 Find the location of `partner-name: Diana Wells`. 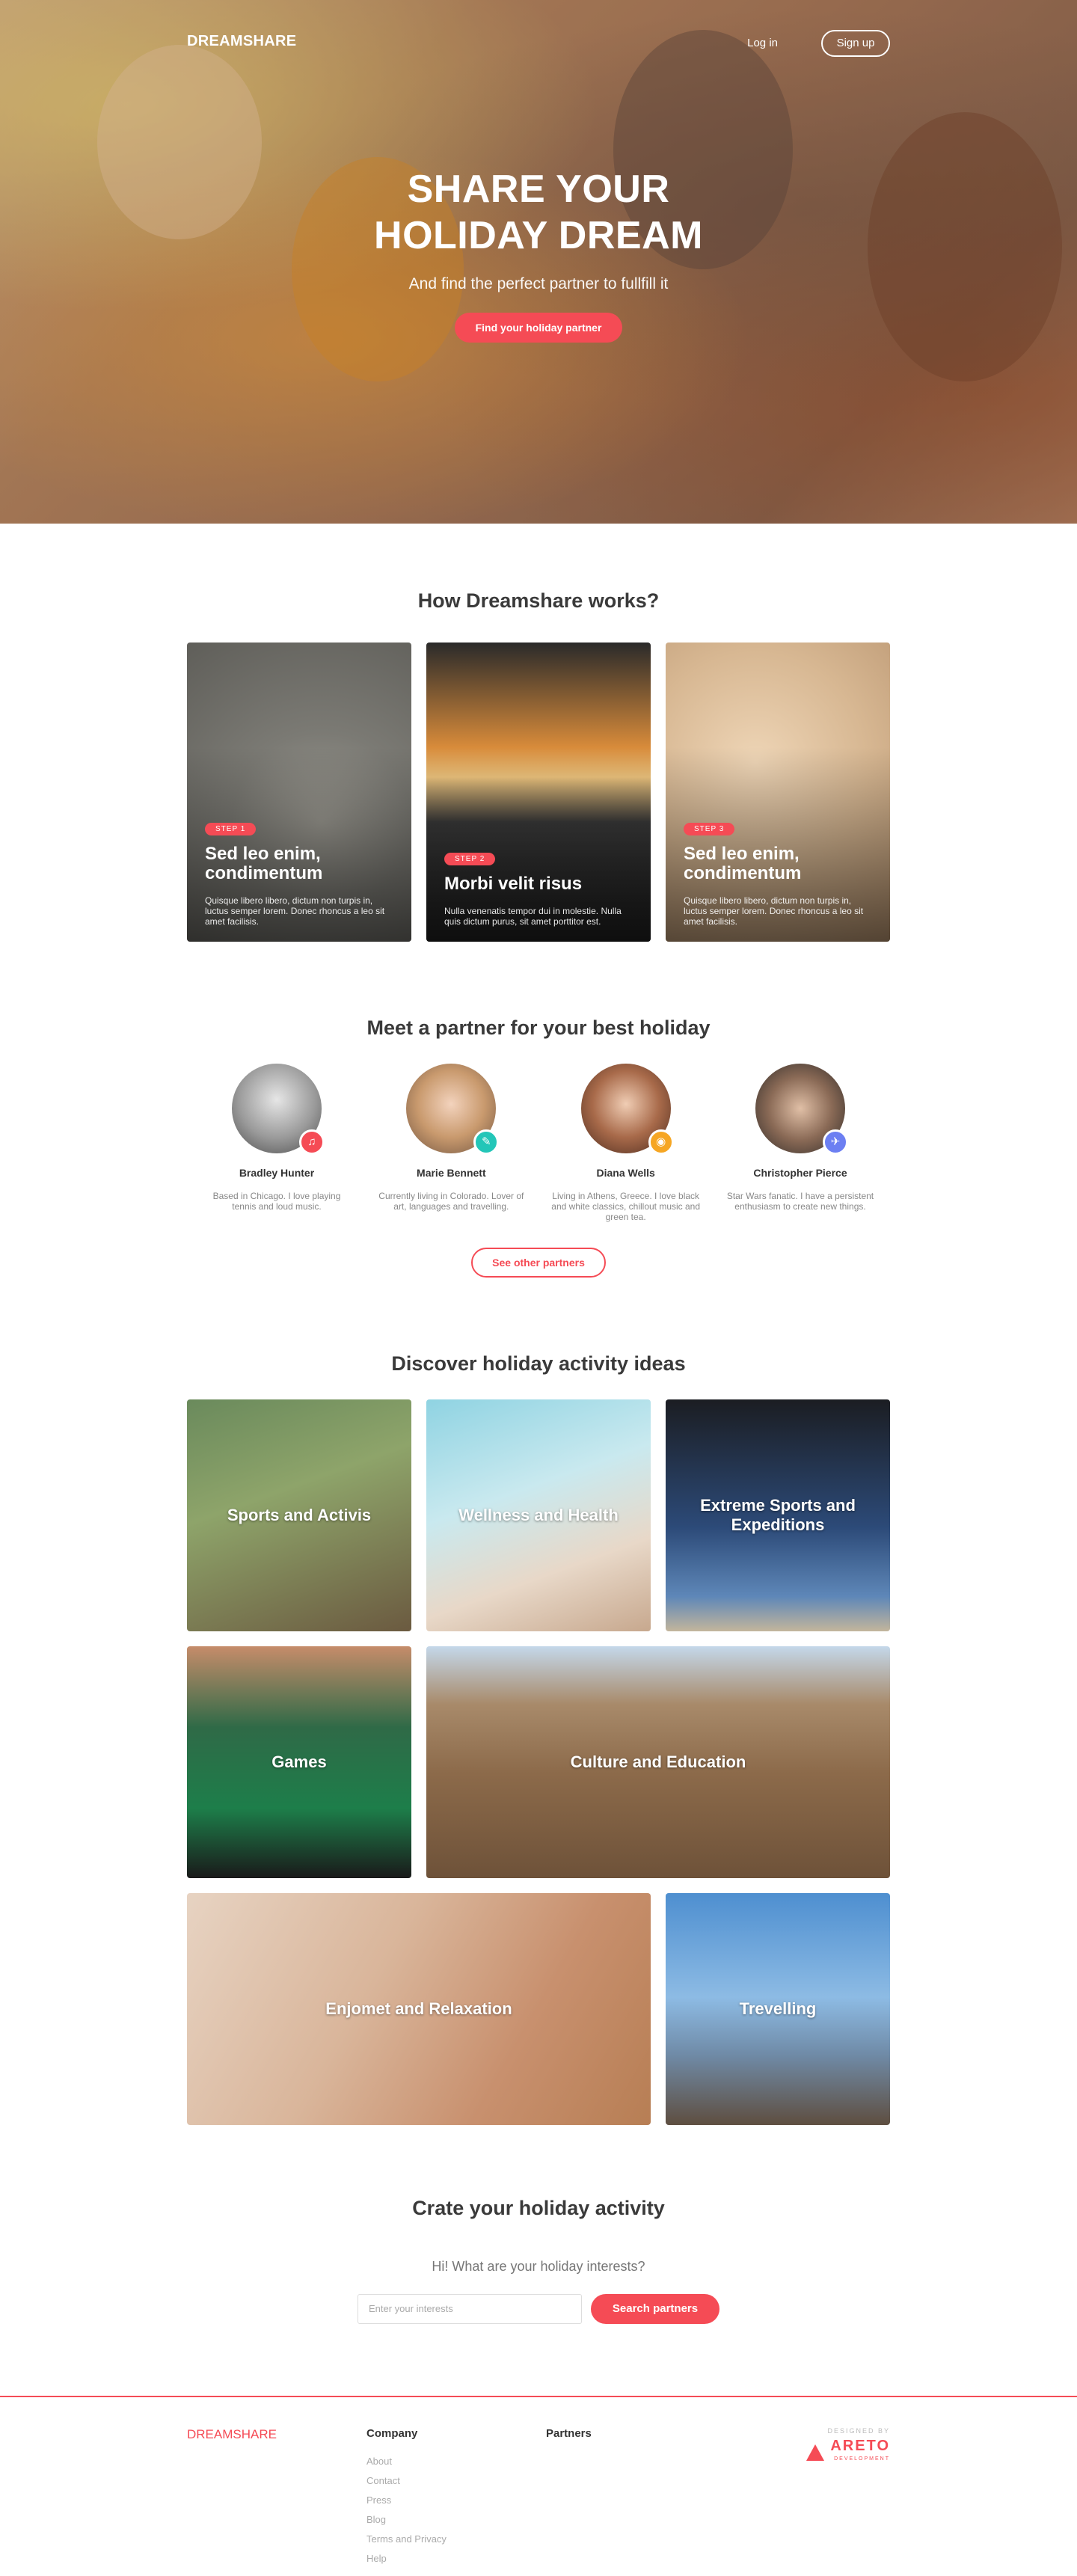

partner-name: Diana Wells is located at coordinates (626, 1173).